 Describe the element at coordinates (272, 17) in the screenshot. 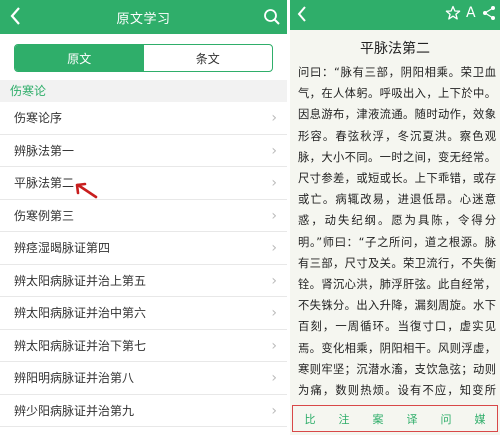

I see `search-icon` at that location.